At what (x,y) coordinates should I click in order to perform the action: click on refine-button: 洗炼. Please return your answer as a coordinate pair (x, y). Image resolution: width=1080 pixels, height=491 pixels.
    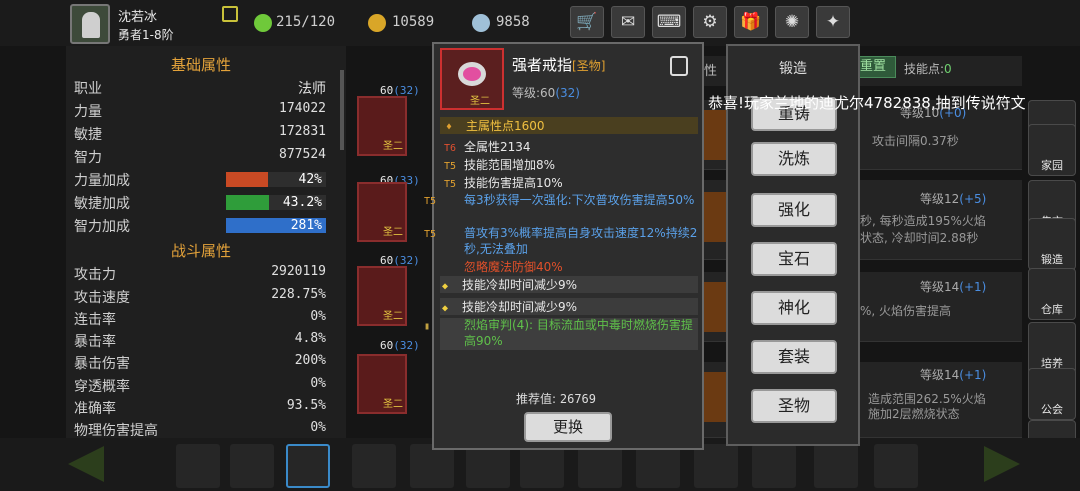
    Looking at the image, I should click on (794, 159).